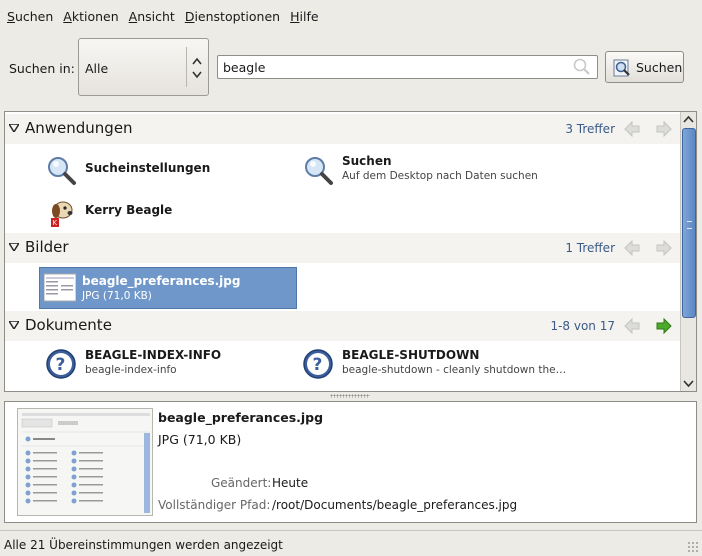 Image resolution: width=702 pixels, height=556 pixels. I want to click on hit-title: Sucheinstellungen, so click(148, 168).